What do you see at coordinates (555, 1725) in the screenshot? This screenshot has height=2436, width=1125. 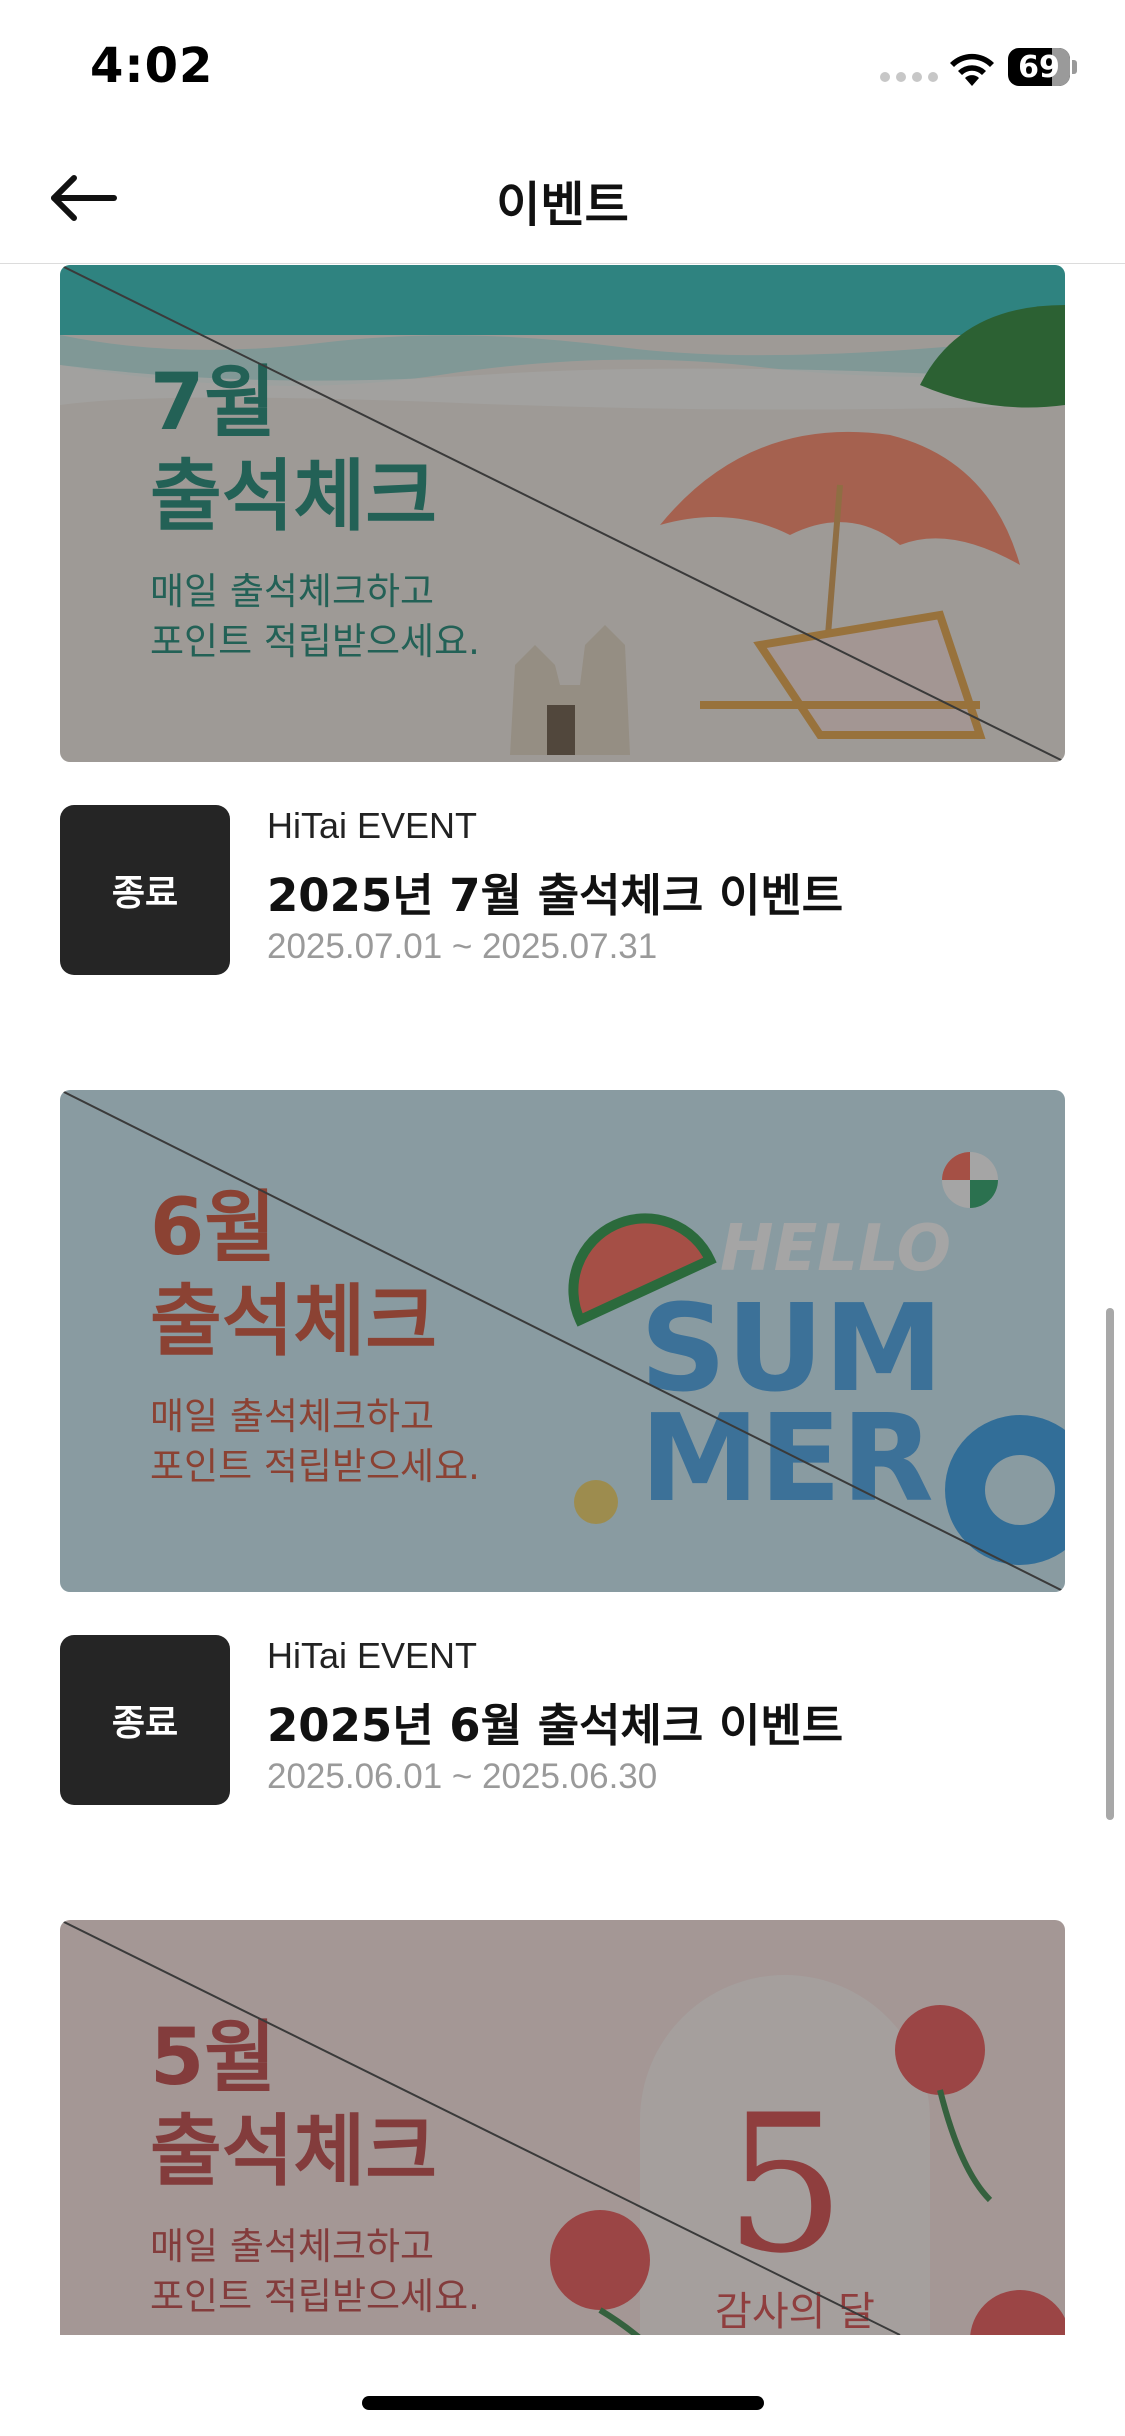 I see `event-title: 2025년 6월 출석체크 이벤트` at bounding box center [555, 1725].